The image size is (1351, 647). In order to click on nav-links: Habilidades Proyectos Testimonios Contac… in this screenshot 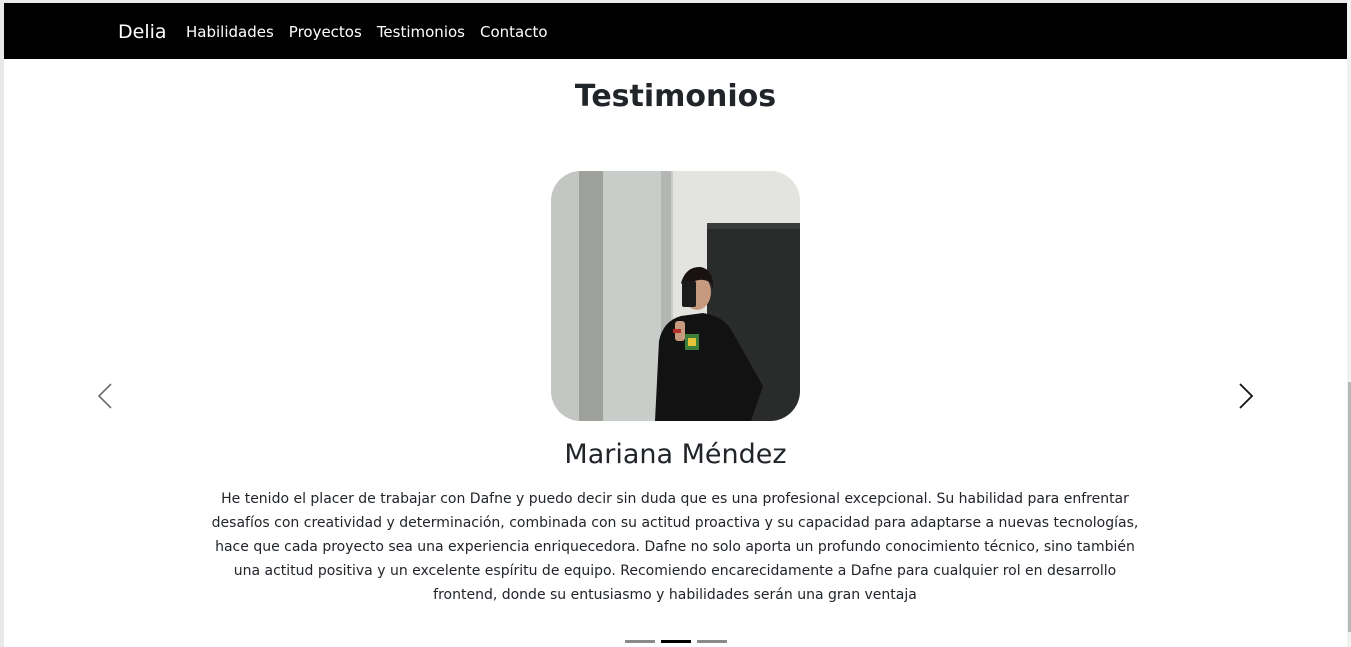, I will do `click(374, 32)`.